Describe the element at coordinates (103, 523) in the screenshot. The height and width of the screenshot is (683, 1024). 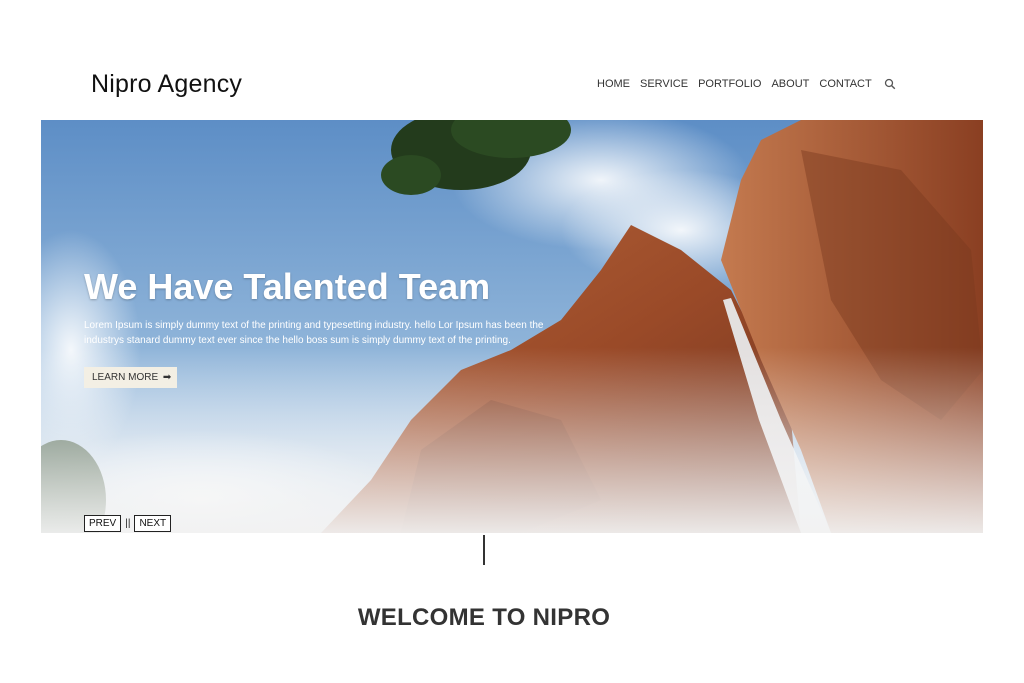
I see `prev-button: PREV` at that location.